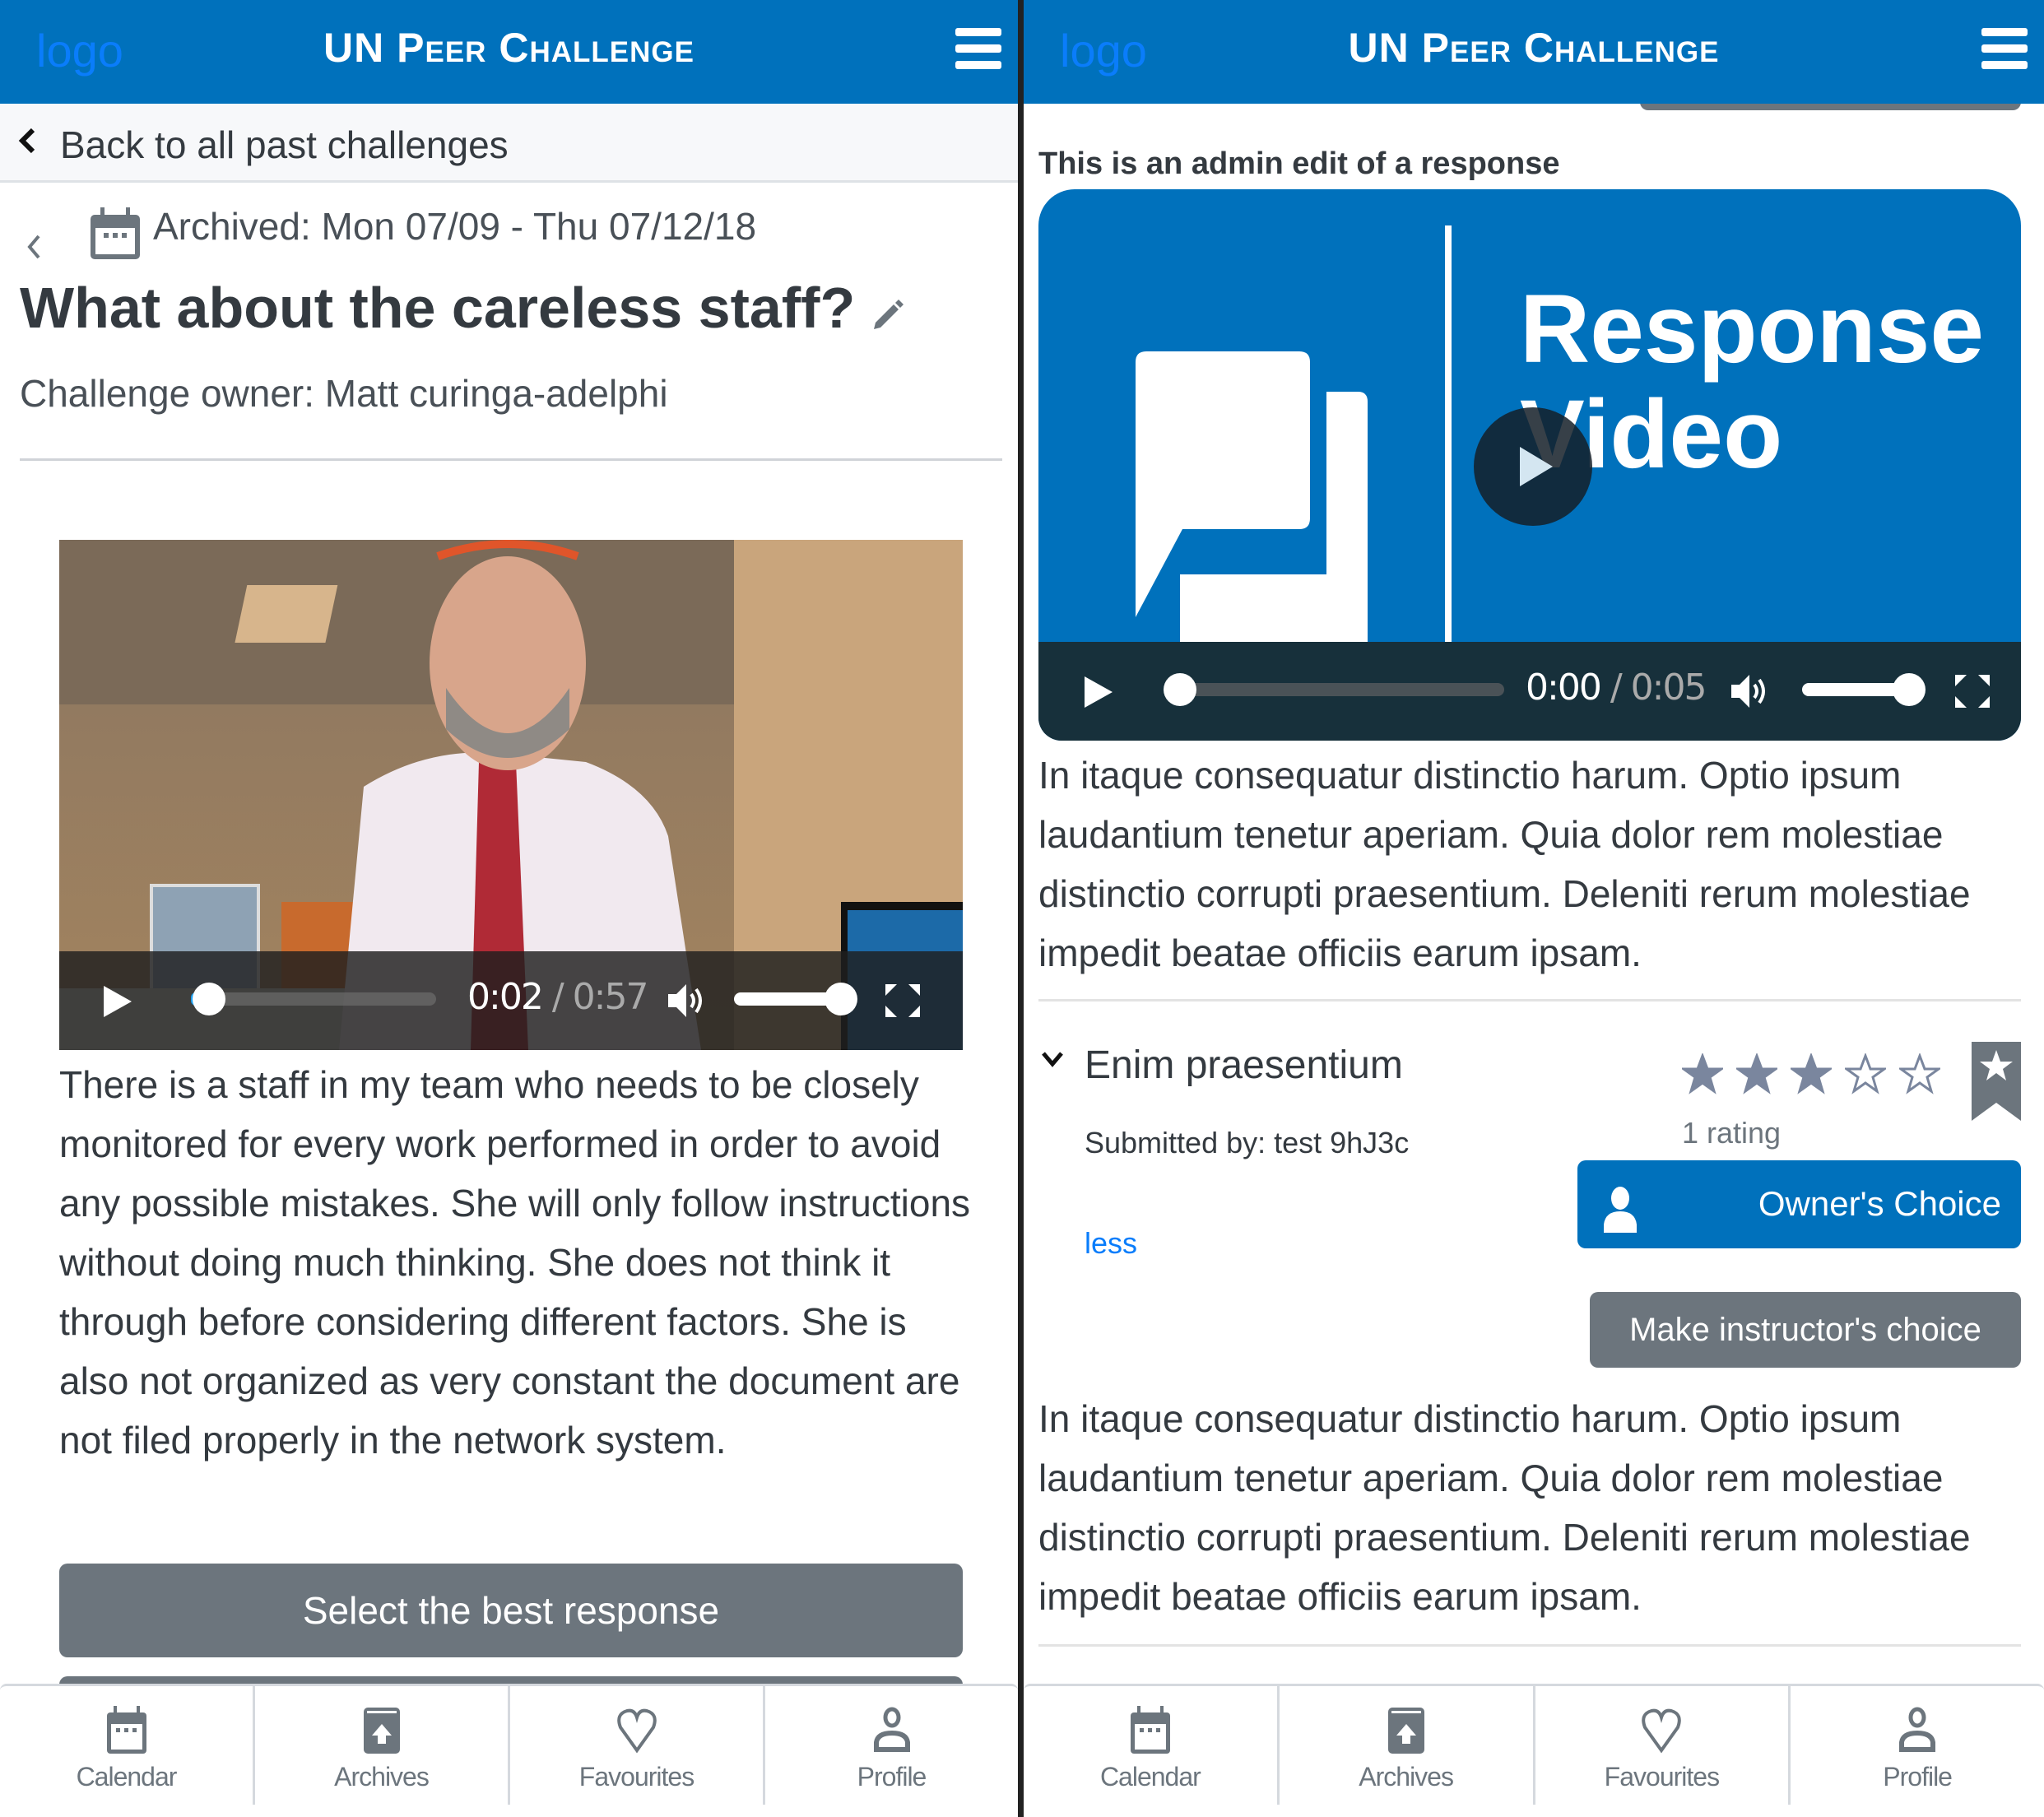  What do you see at coordinates (886, 317) in the screenshot?
I see `pencil-edit-icon` at bounding box center [886, 317].